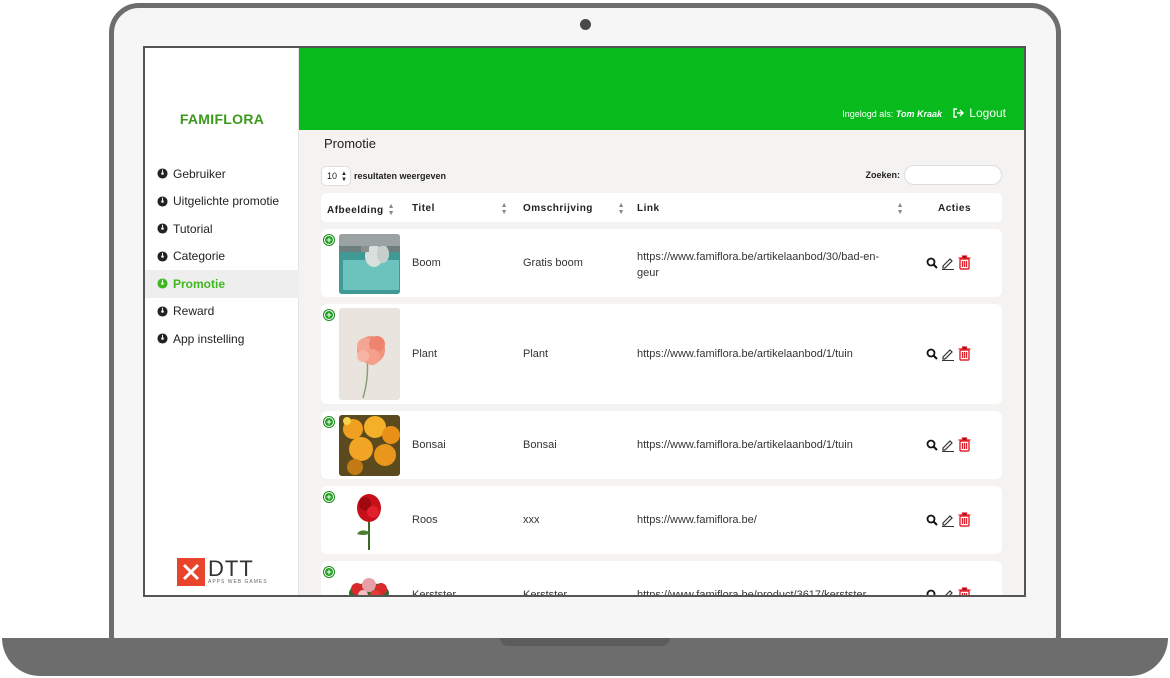 Image resolution: width=1170 pixels, height=678 pixels. What do you see at coordinates (400, 176) in the screenshot?
I see `page-length-label: resultaten weergeven` at bounding box center [400, 176].